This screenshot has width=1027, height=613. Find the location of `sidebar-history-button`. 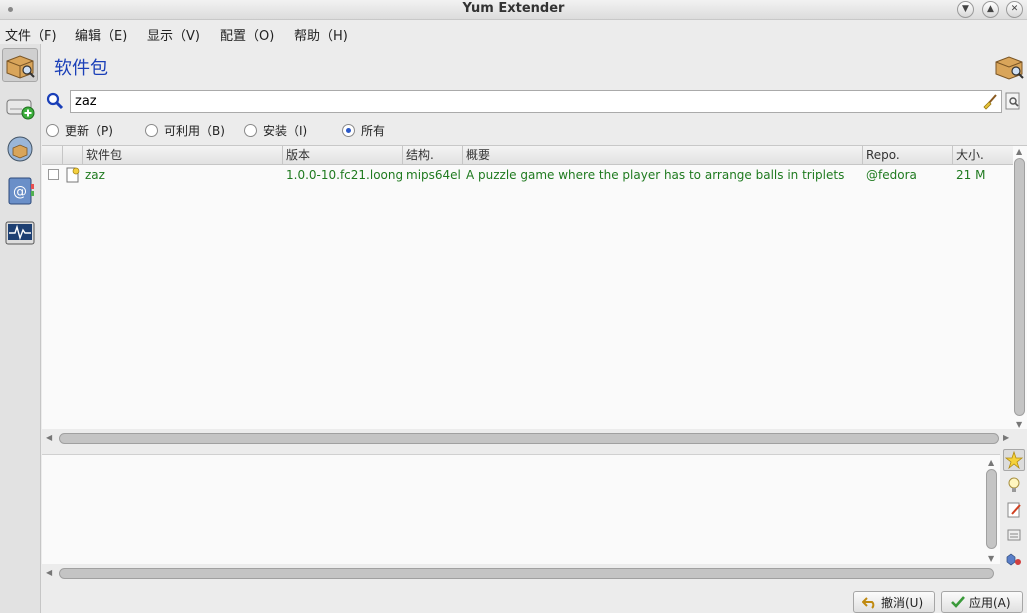

sidebar-history-button is located at coordinates (20, 149).